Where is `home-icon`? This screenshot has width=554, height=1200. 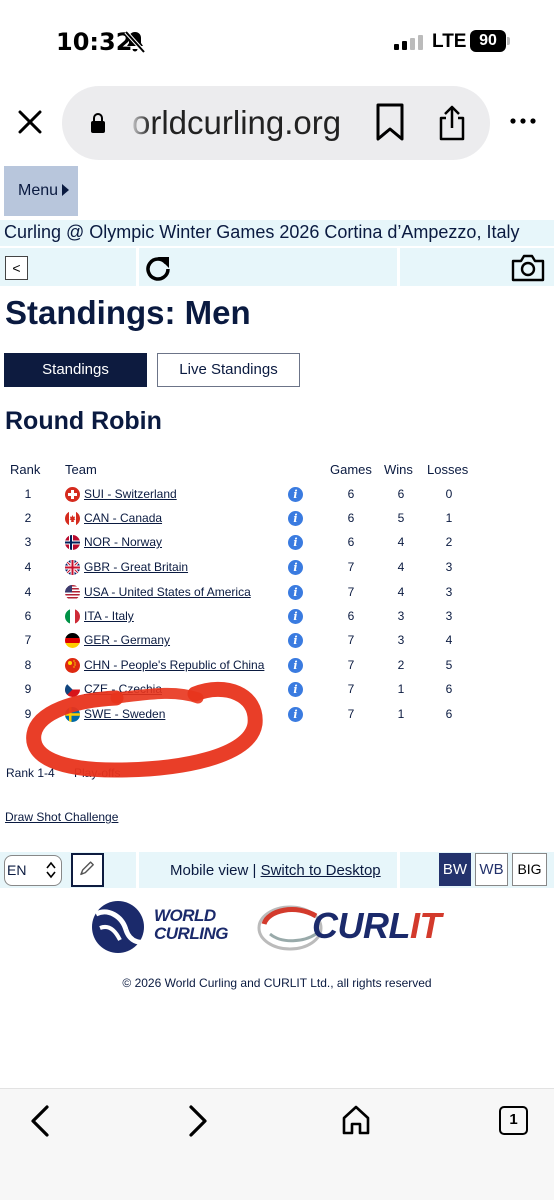 home-icon is located at coordinates (356, 1120).